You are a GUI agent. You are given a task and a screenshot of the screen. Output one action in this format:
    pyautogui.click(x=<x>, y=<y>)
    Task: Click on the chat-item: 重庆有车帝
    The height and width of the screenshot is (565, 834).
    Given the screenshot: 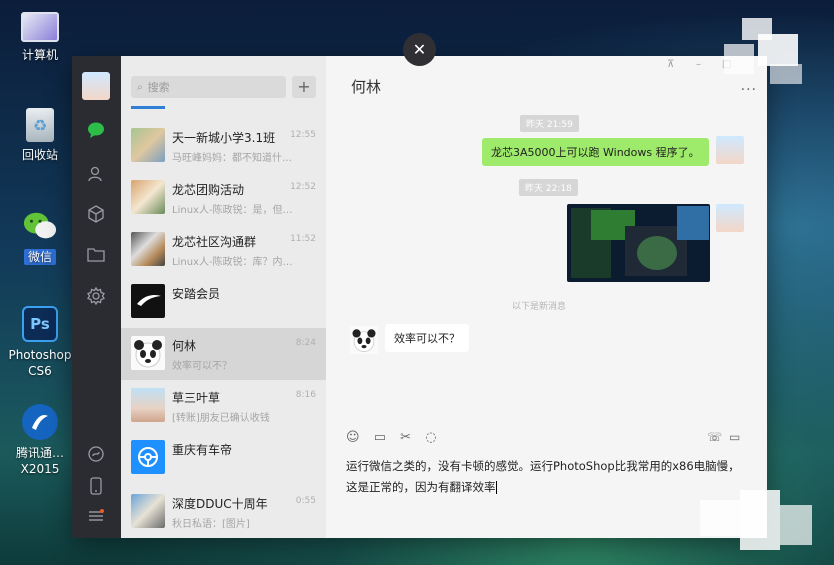 What is the action you would take?
    pyautogui.click(x=223, y=458)
    